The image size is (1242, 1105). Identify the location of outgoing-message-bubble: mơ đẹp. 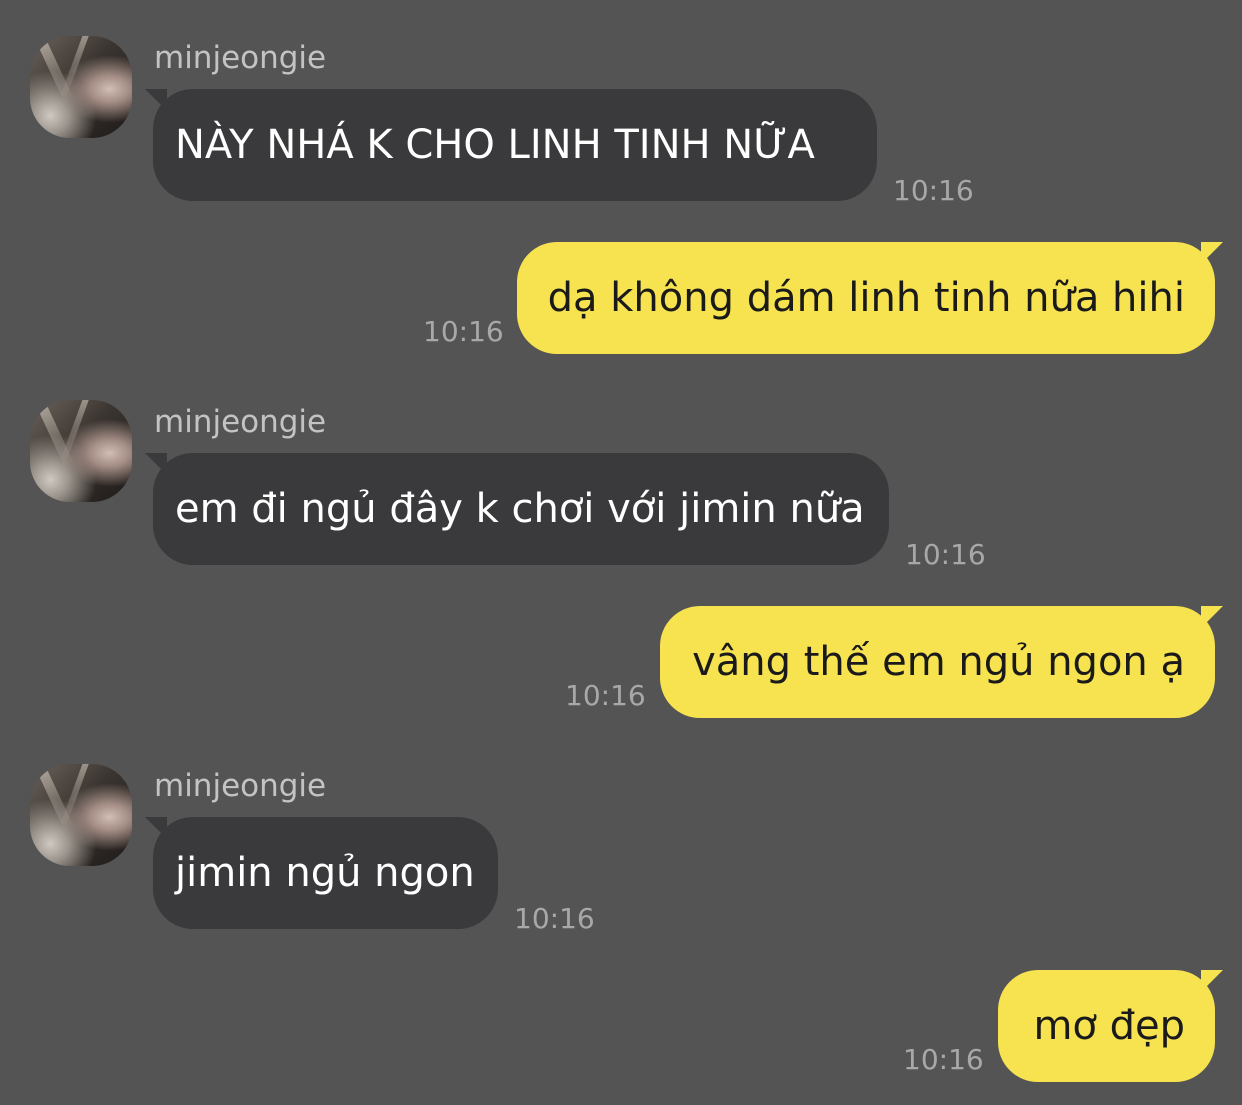
(1110, 1026).